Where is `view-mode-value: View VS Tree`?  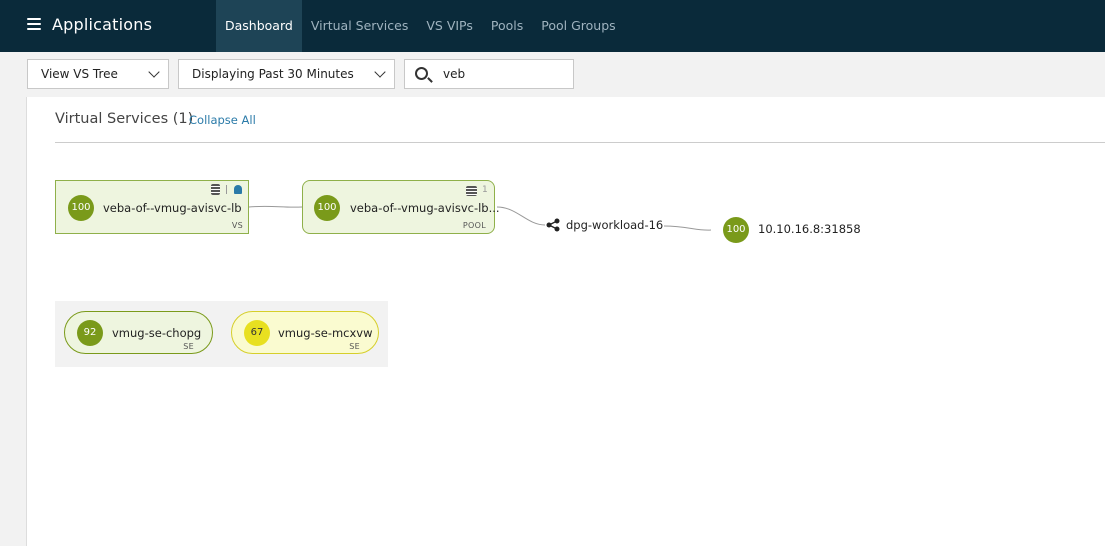 view-mode-value: View VS Tree is located at coordinates (79, 74).